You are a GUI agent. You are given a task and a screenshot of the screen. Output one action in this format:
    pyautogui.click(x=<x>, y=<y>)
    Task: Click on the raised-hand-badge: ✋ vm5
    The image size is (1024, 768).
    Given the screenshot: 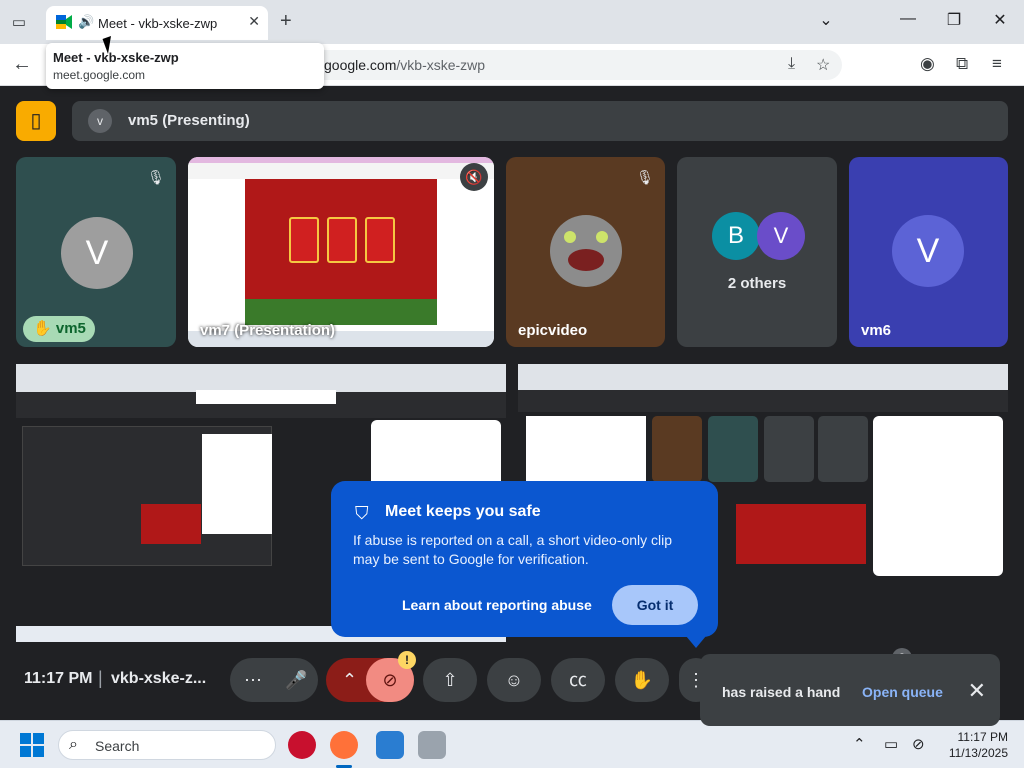 What is the action you would take?
    pyautogui.click(x=59, y=329)
    